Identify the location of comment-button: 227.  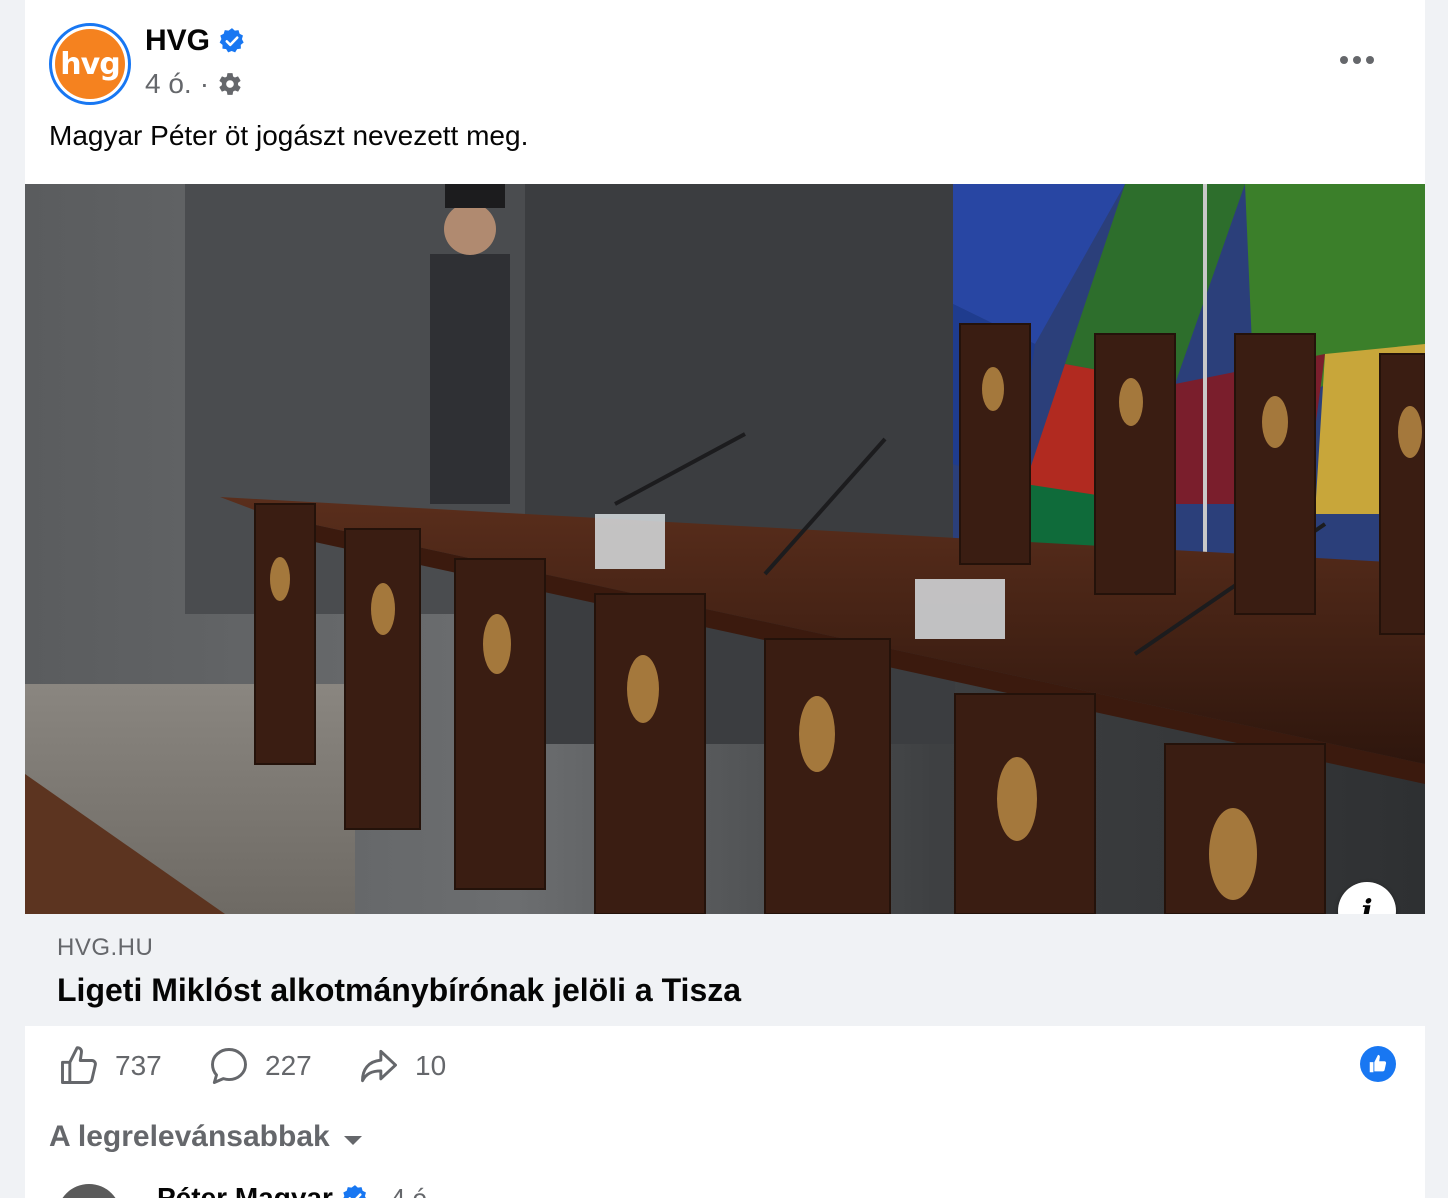
(259, 1066).